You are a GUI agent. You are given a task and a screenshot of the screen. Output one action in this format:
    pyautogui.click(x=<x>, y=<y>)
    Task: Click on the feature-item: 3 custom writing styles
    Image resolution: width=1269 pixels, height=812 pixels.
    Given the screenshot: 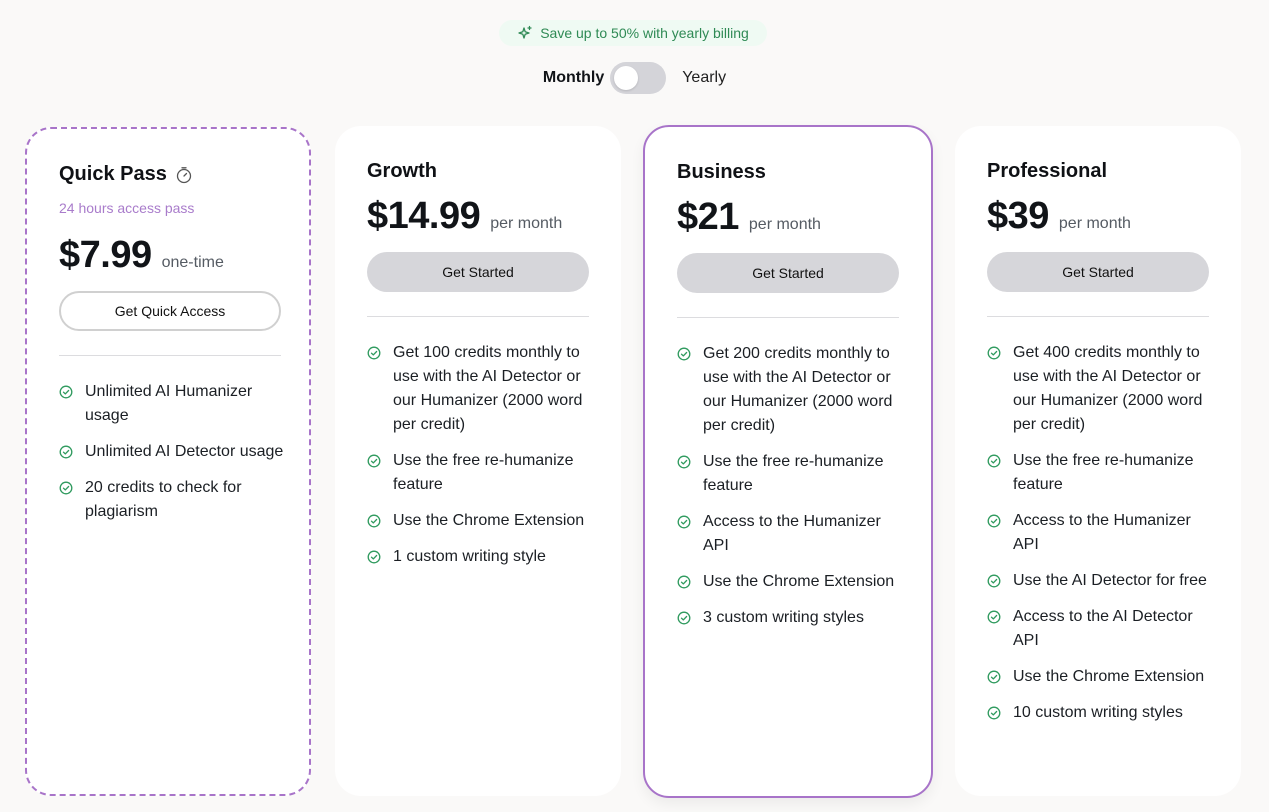 What is the action you would take?
    pyautogui.click(x=792, y=618)
    